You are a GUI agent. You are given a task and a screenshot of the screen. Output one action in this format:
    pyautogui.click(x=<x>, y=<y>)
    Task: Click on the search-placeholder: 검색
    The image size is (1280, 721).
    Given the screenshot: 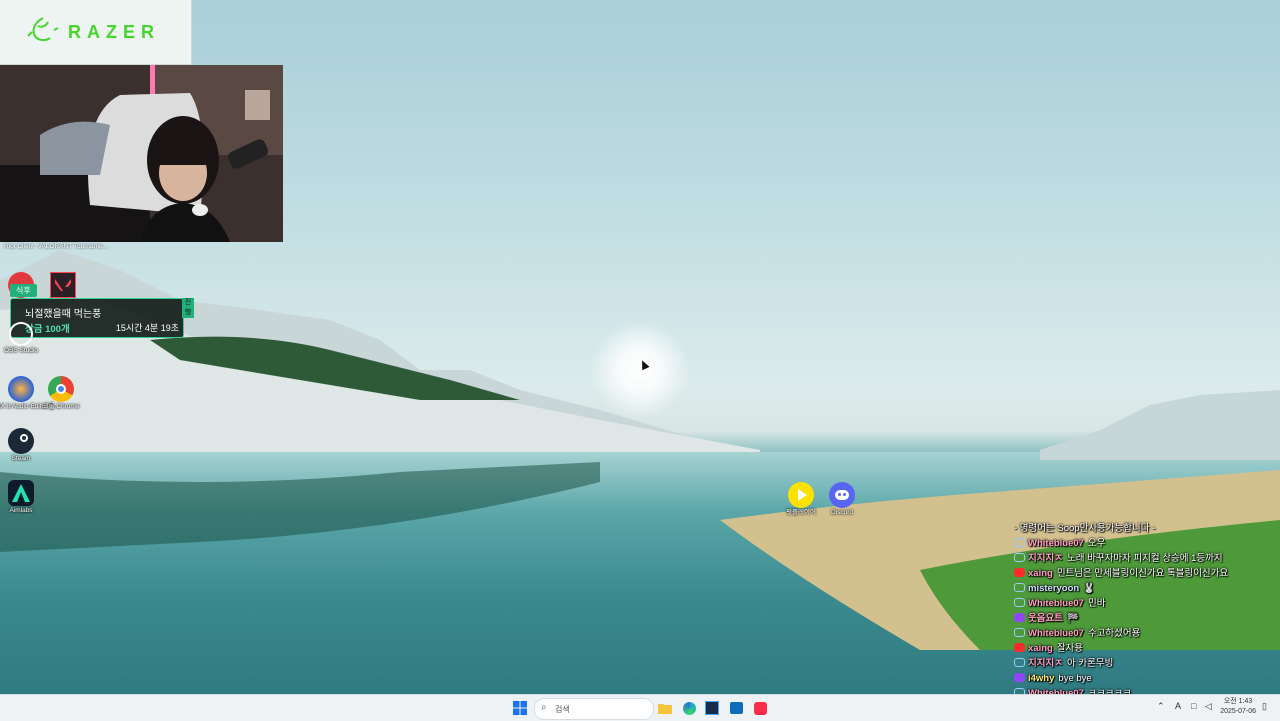 What is the action you would take?
    pyautogui.click(x=562, y=709)
    